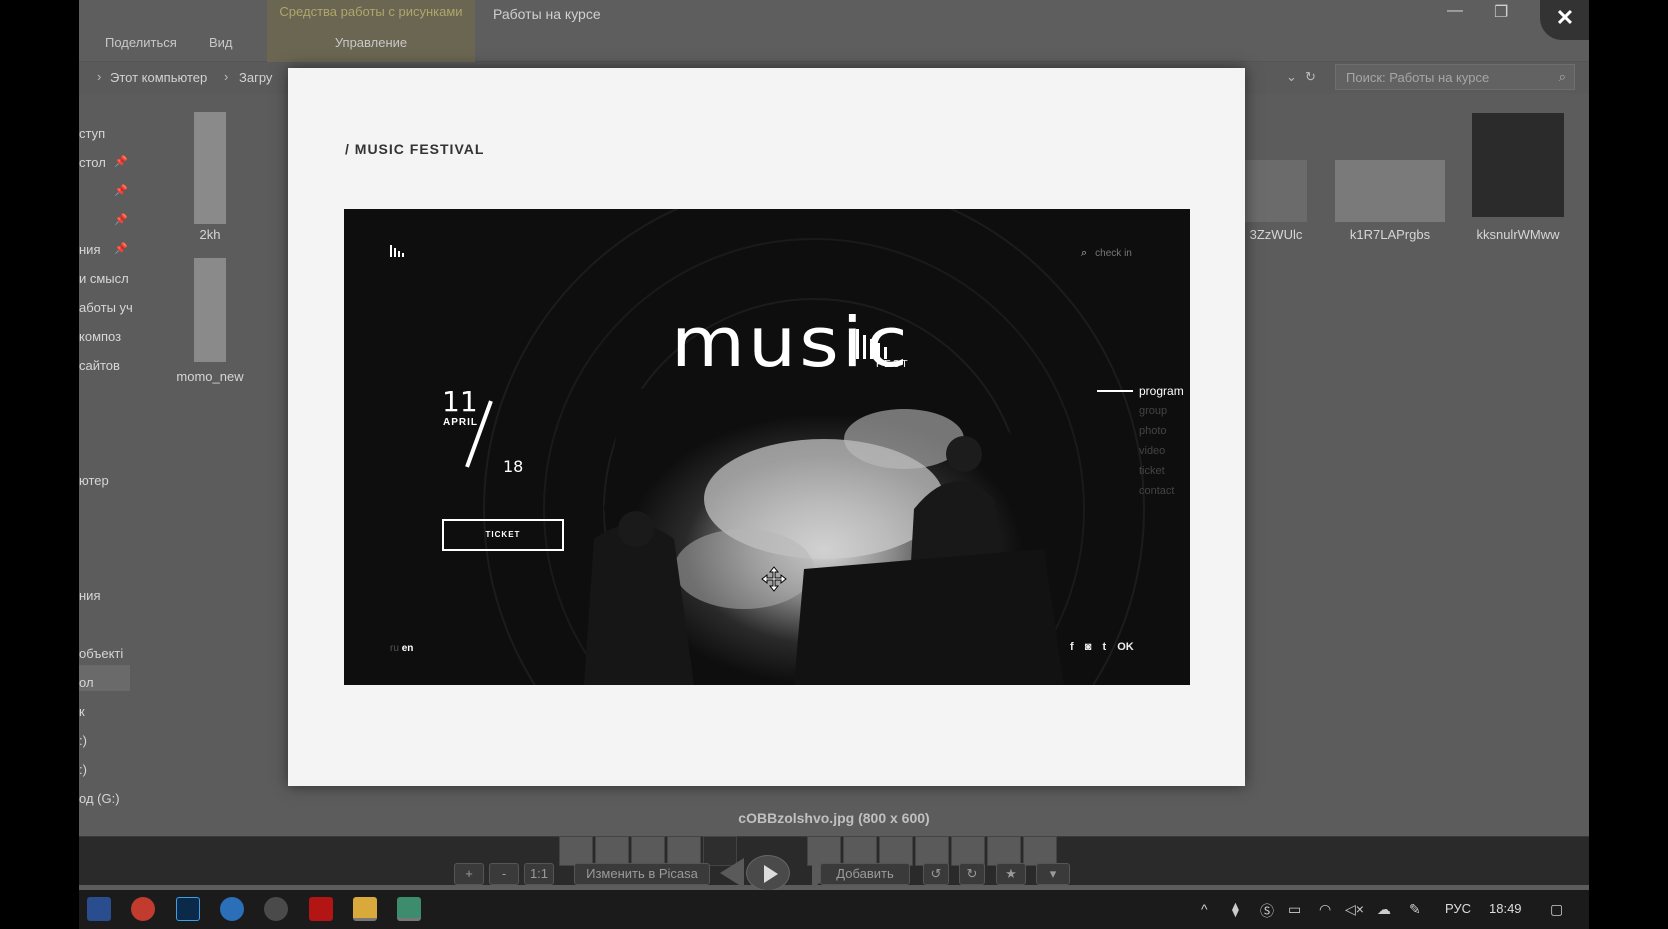 The width and height of the screenshot is (1668, 929). I want to click on pin-icon: 📌, so click(121, 191).